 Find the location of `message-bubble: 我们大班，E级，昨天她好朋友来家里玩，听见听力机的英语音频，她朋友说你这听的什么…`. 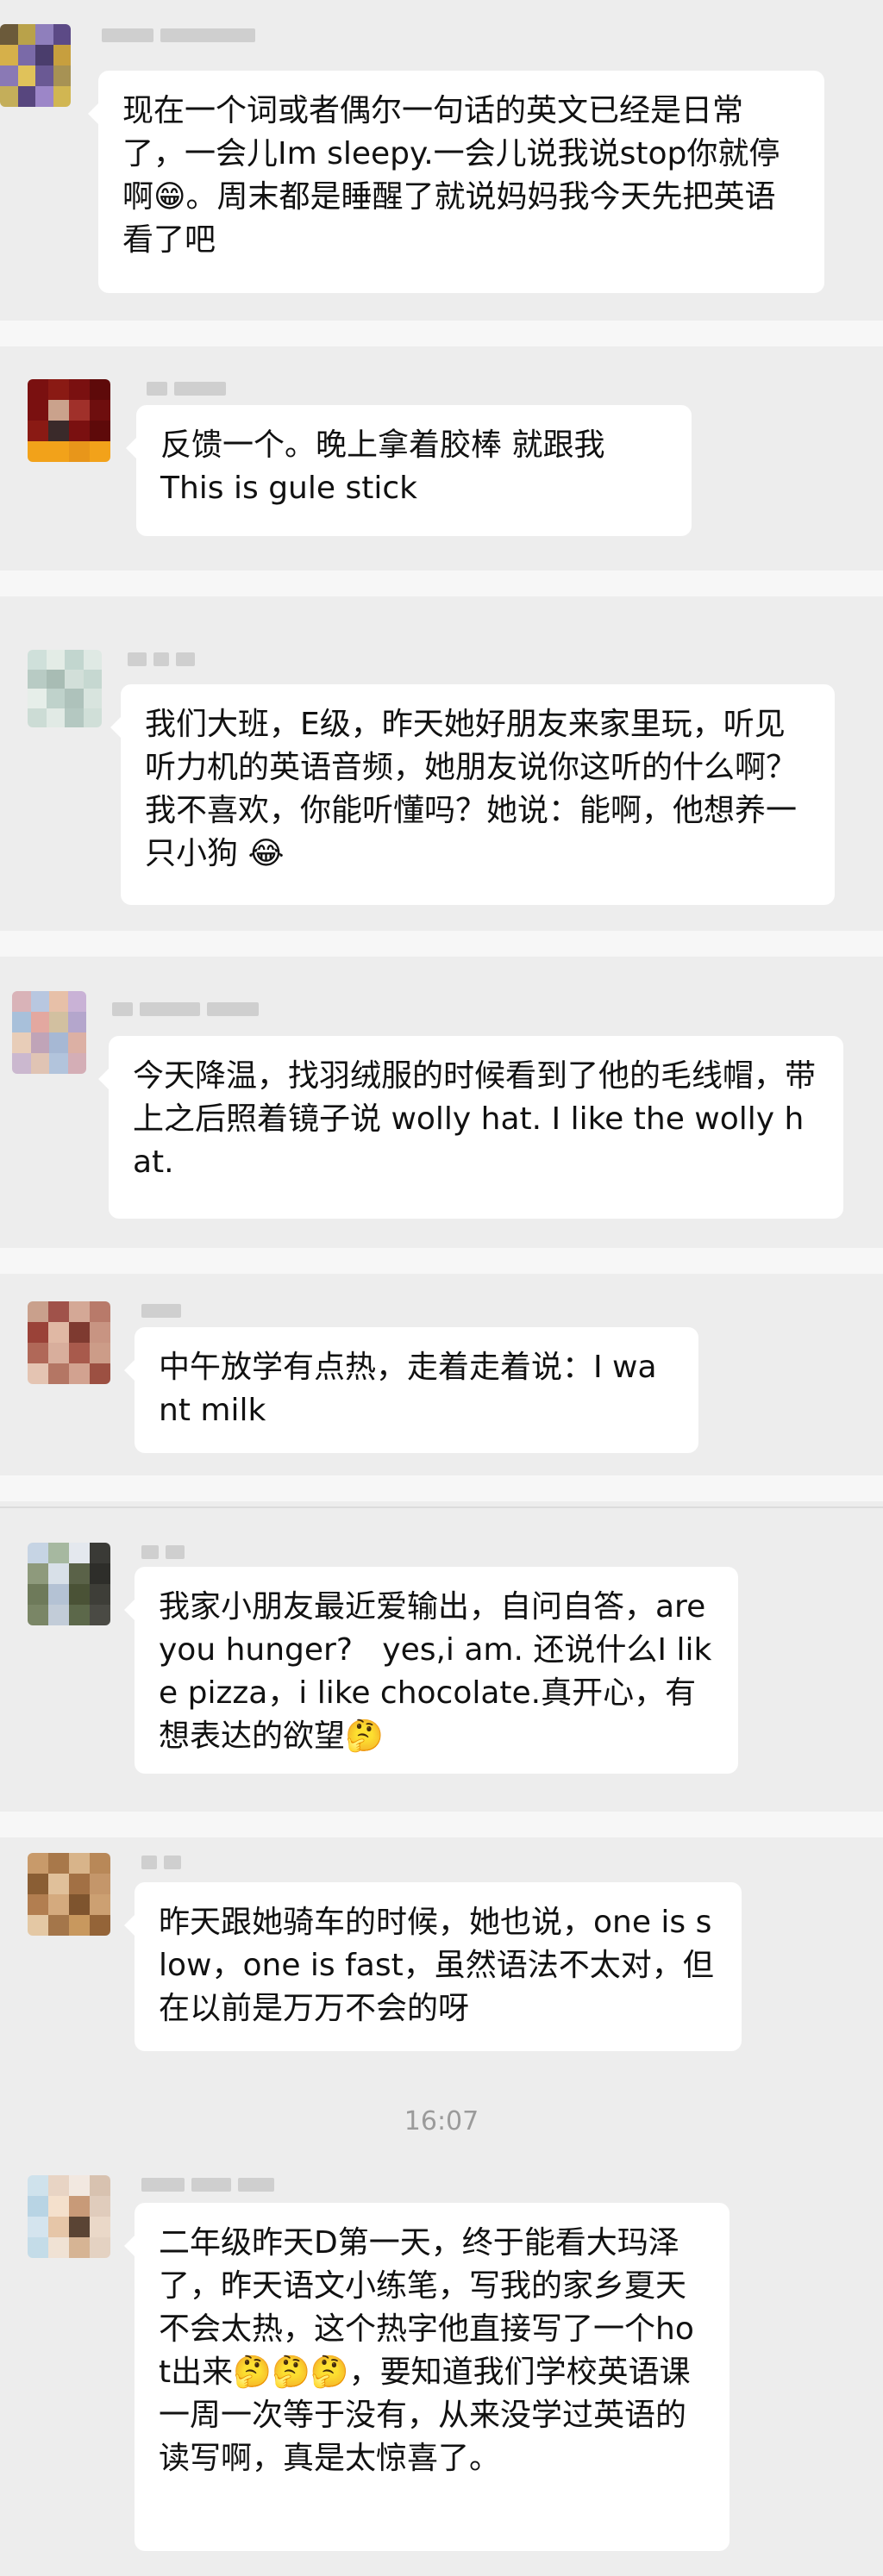

message-bubble: 我们大班，E级，昨天她好朋友来家里玩，听见听力机的英语音频，她朋友说你这听的什么… is located at coordinates (473, 794).